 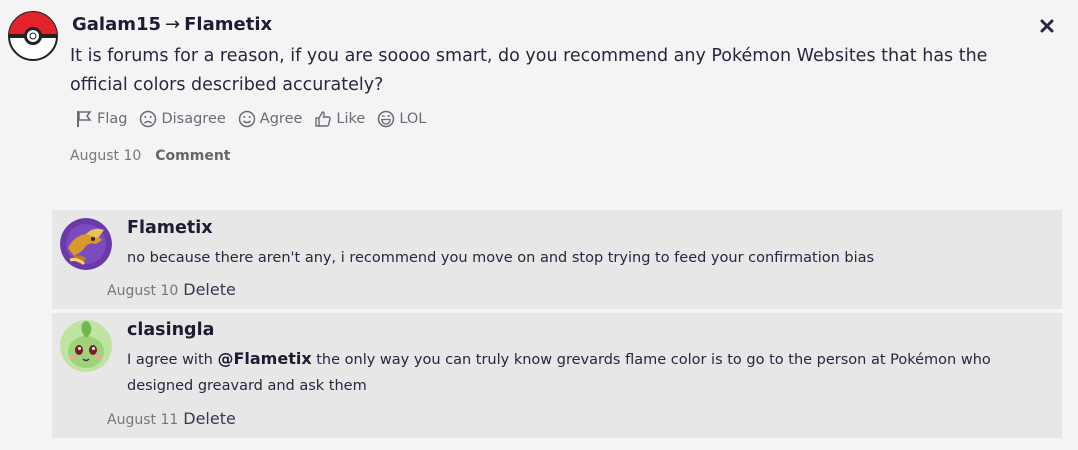 What do you see at coordinates (112, 119) in the screenshot?
I see `flag-label: Flag` at bounding box center [112, 119].